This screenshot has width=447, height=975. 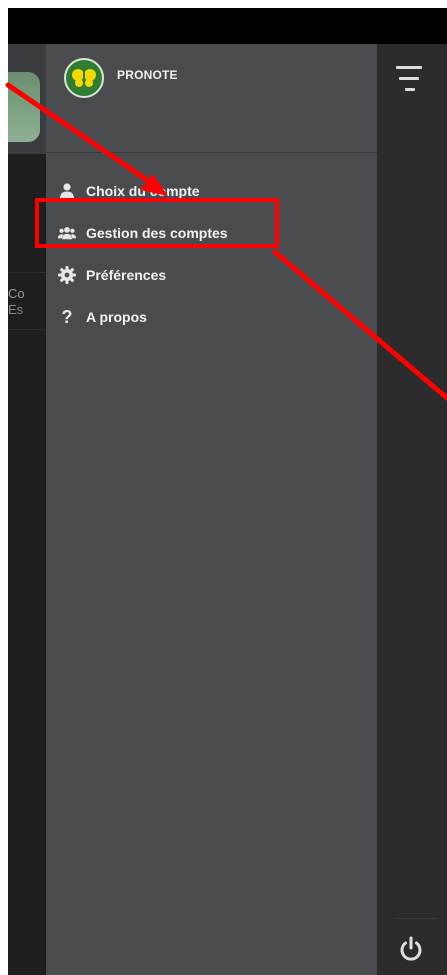 What do you see at coordinates (410, 81) in the screenshot?
I see `hamburger-menu-icon` at bounding box center [410, 81].